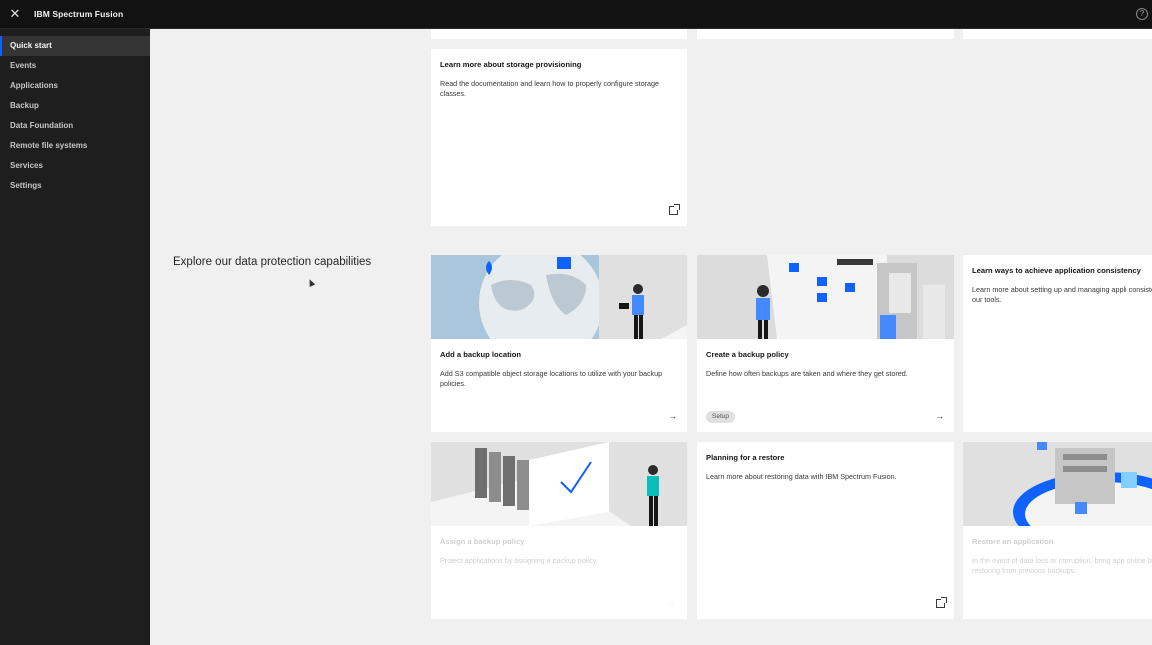  I want to click on close-icon: ✕, so click(15, 14).